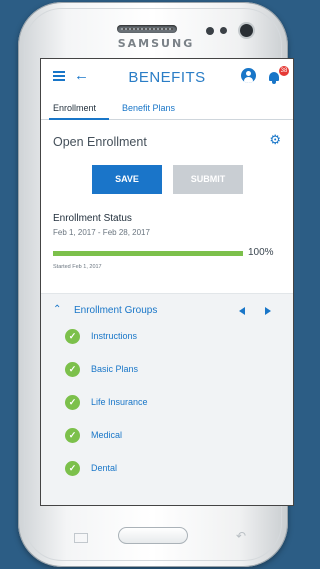  What do you see at coordinates (275, 139) in the screenshot?
I see `gear-icon: ⚙` at bounding box center [275, 139].